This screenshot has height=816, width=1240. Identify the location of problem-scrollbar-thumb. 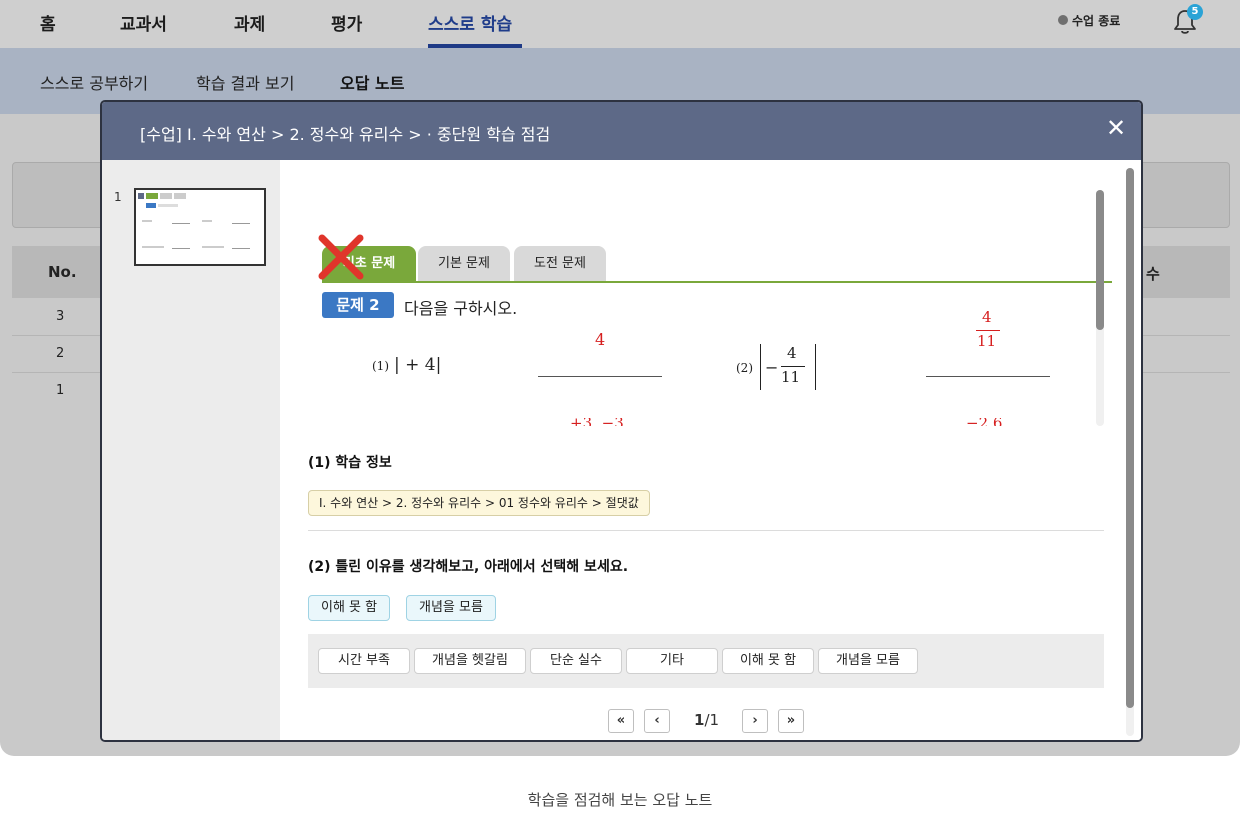
(1100, 260).